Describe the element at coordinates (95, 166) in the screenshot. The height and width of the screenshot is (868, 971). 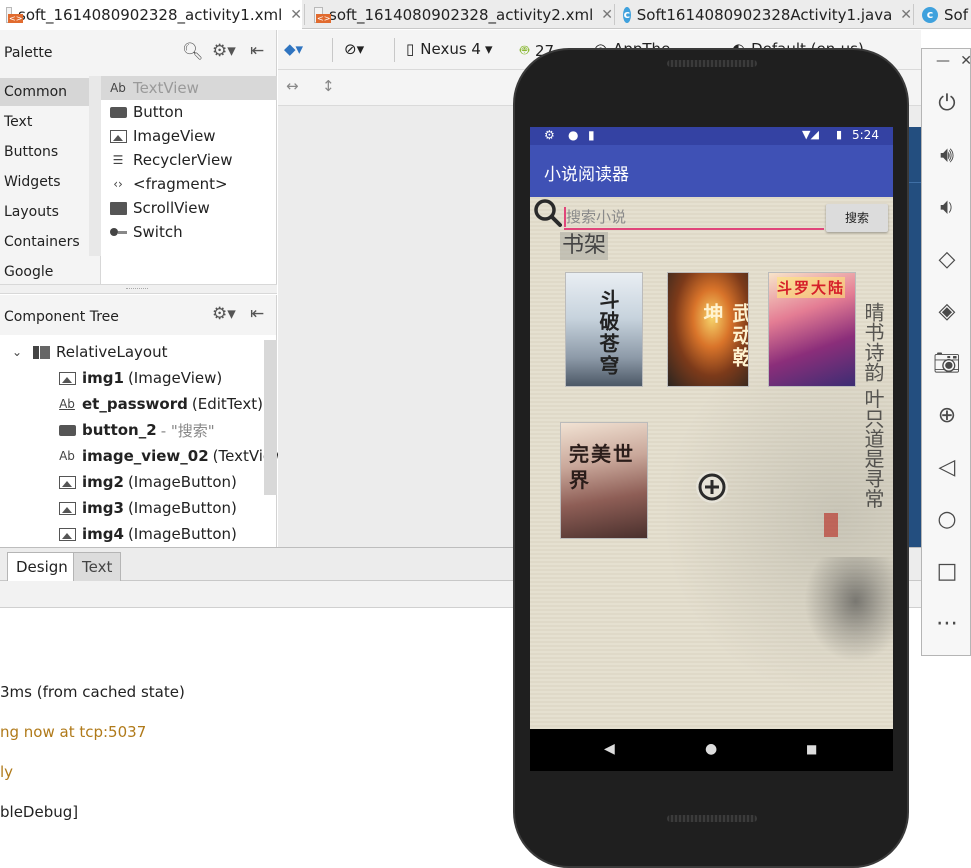
I see `palette-categories-scrollbar` at that location.